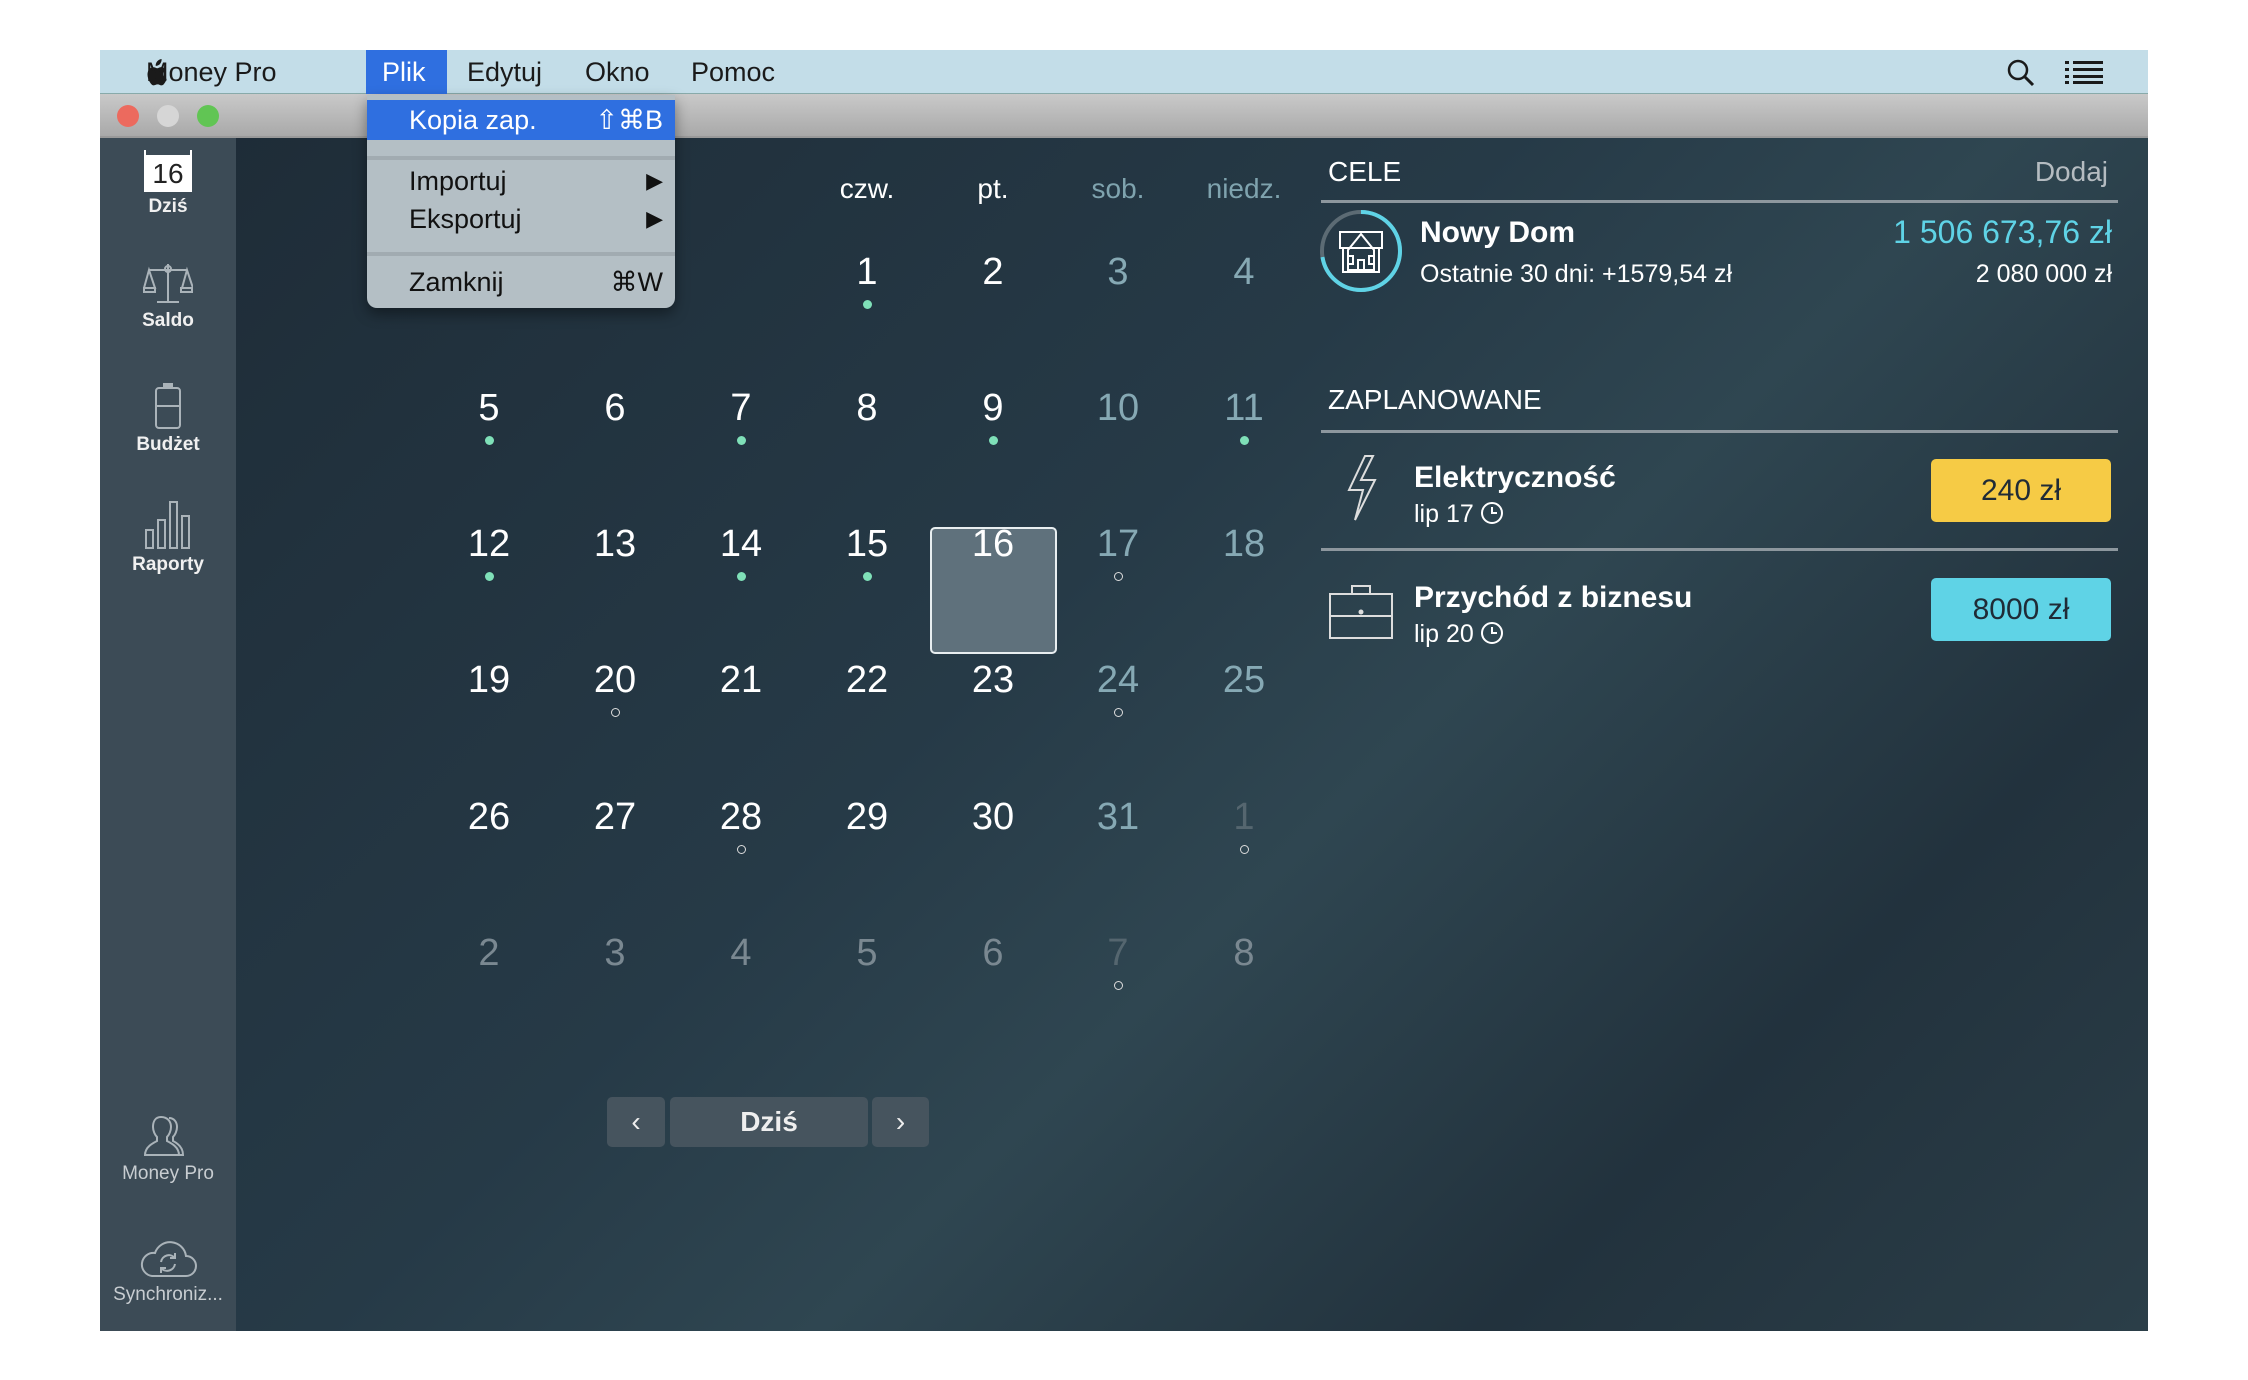 The height and width of the screenshot is (1380, 2248). I want to click on day-cell: 13, so click(615, 544).